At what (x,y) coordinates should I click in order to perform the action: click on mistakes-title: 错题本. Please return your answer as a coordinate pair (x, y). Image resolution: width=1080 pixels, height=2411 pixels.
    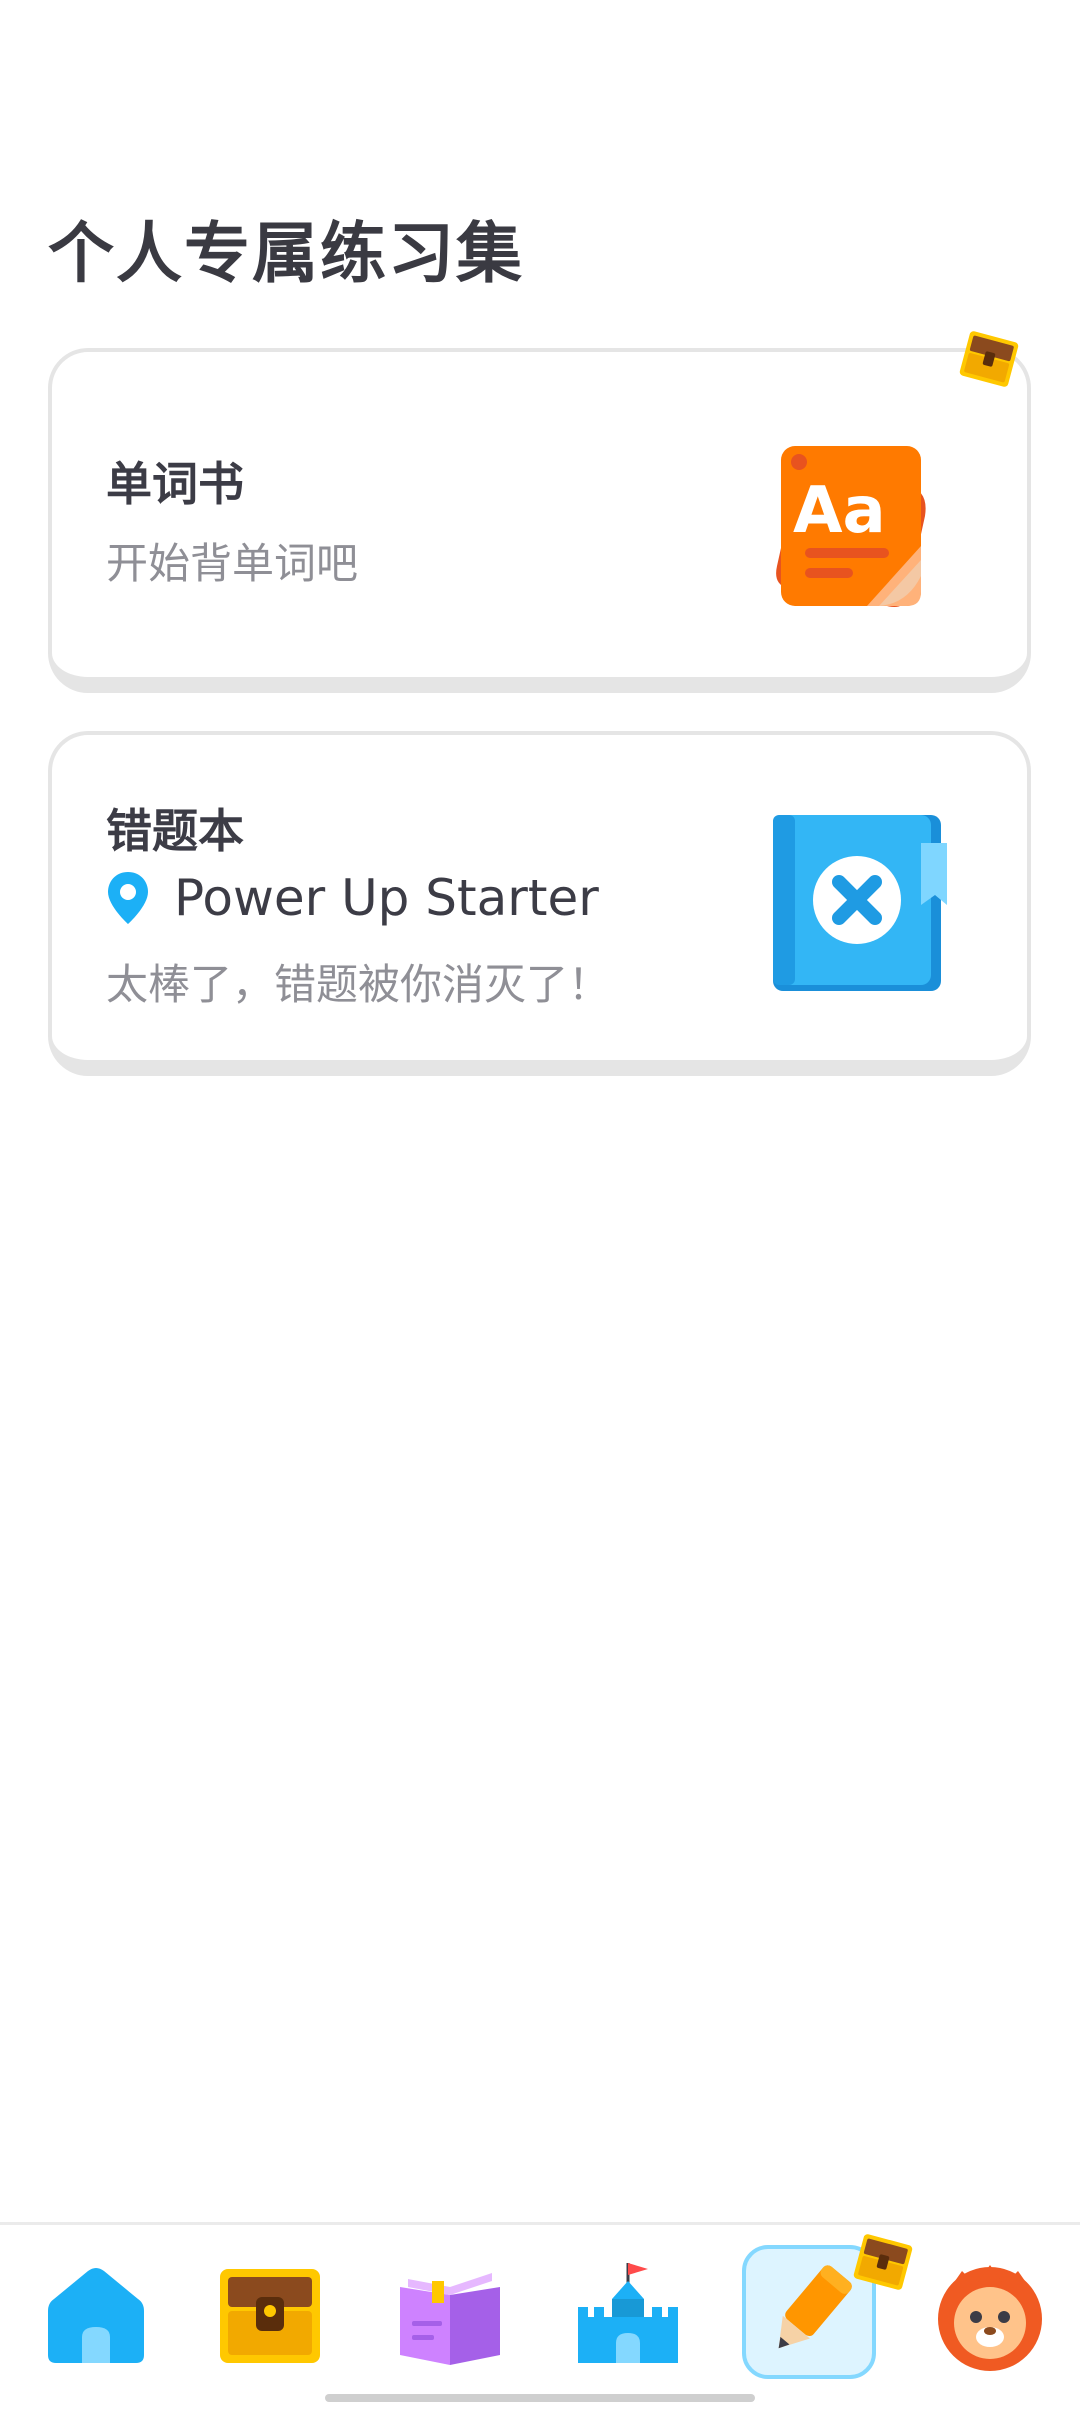
    Looking at the image, I should click on (175, 831).